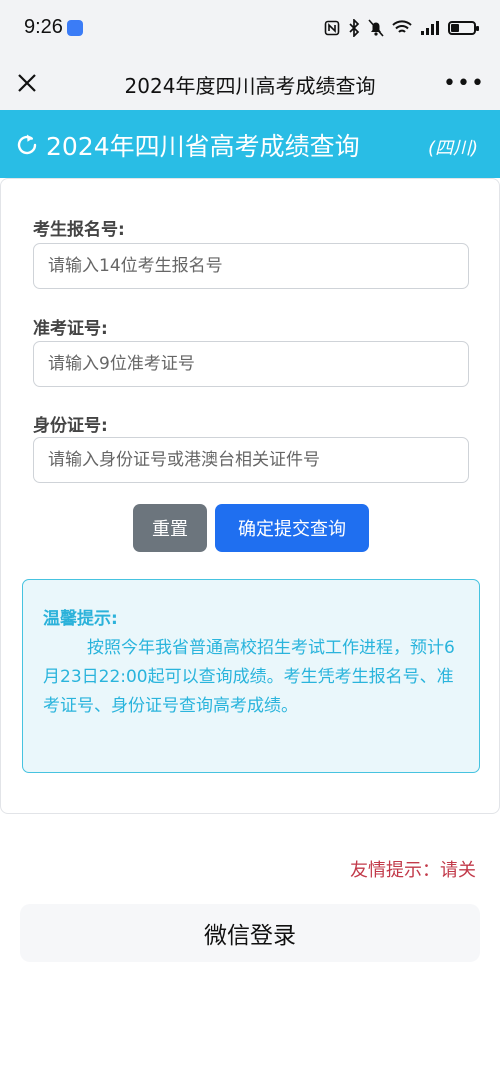  Describe the element at coordinates (70, 426) in the screenshot. I see `field-label-id: 身份证号:` at that location.